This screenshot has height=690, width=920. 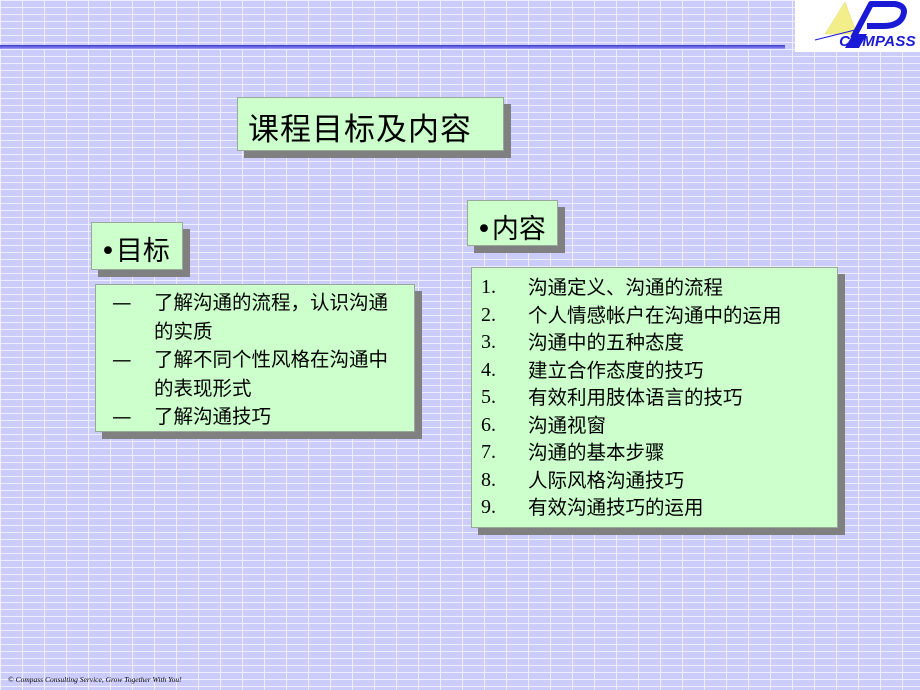 I want to click on content-item: 5. 有效利用肢体语言的技巧, so click(x=627, y=398).